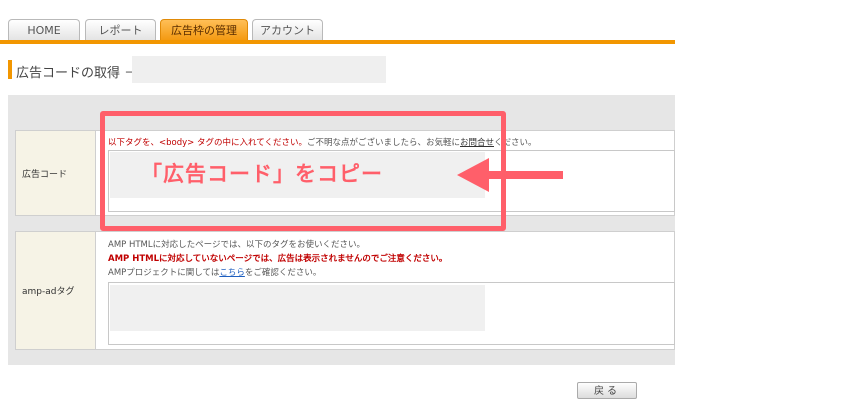  What do you see at coordinates (259, 69) in the screenshot?
I see `ad-slot-name-field` at bounding box center [259, 69].